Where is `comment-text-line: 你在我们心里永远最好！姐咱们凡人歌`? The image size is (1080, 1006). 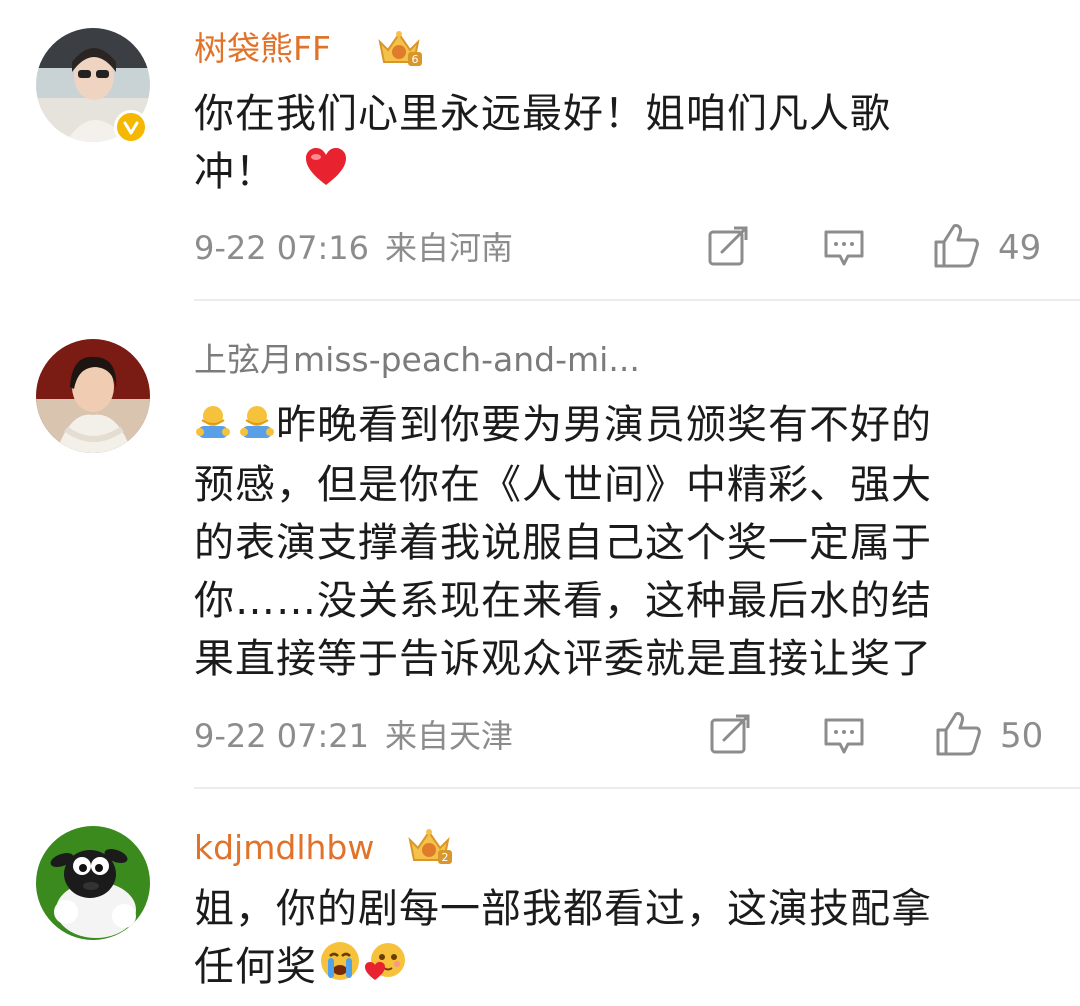 comment-text-line: 你在我们心里永远最好！姐咱们凡人歌 is located at coordinates (542, 114).